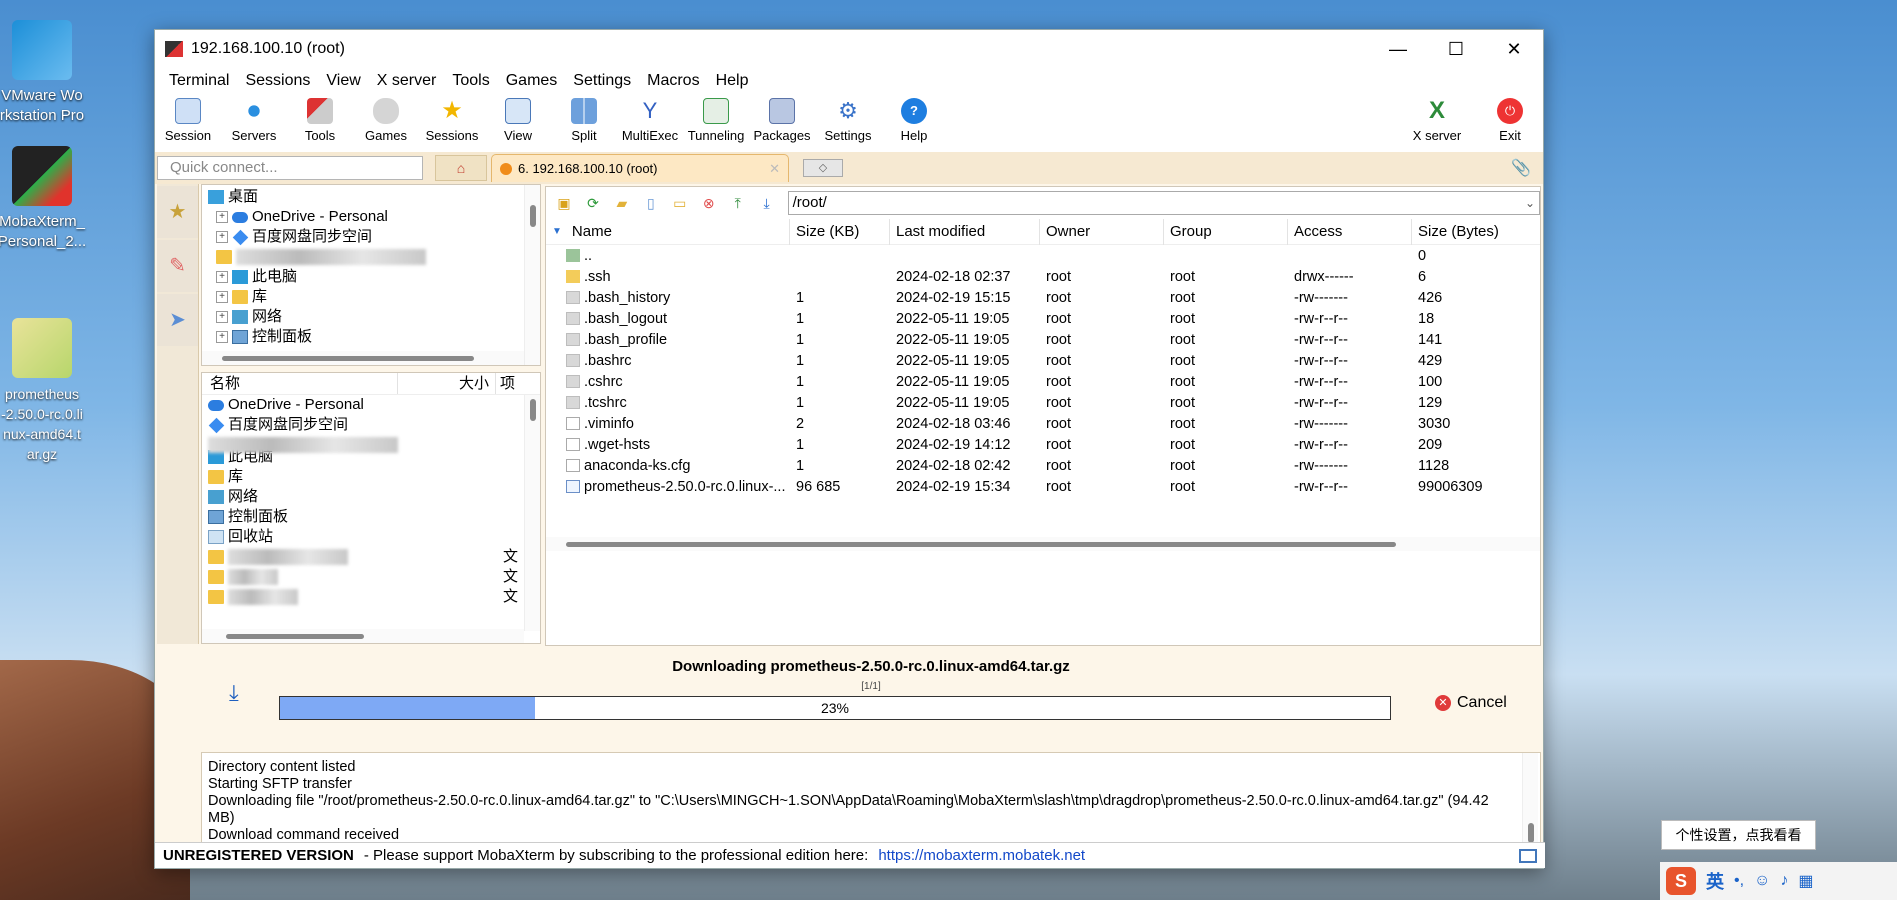 This screenshot has height=900, width=1897. I want to click on sogou-ime-icon: S, so click(1681, 881).